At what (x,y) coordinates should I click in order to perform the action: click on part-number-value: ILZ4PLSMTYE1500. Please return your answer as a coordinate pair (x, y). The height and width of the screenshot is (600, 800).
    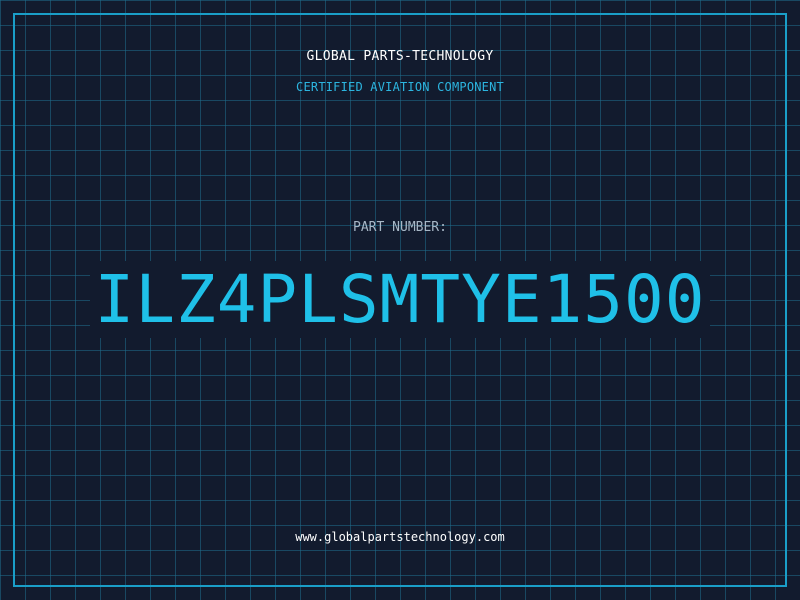
    Looking at the image, I should click on (400, 299).